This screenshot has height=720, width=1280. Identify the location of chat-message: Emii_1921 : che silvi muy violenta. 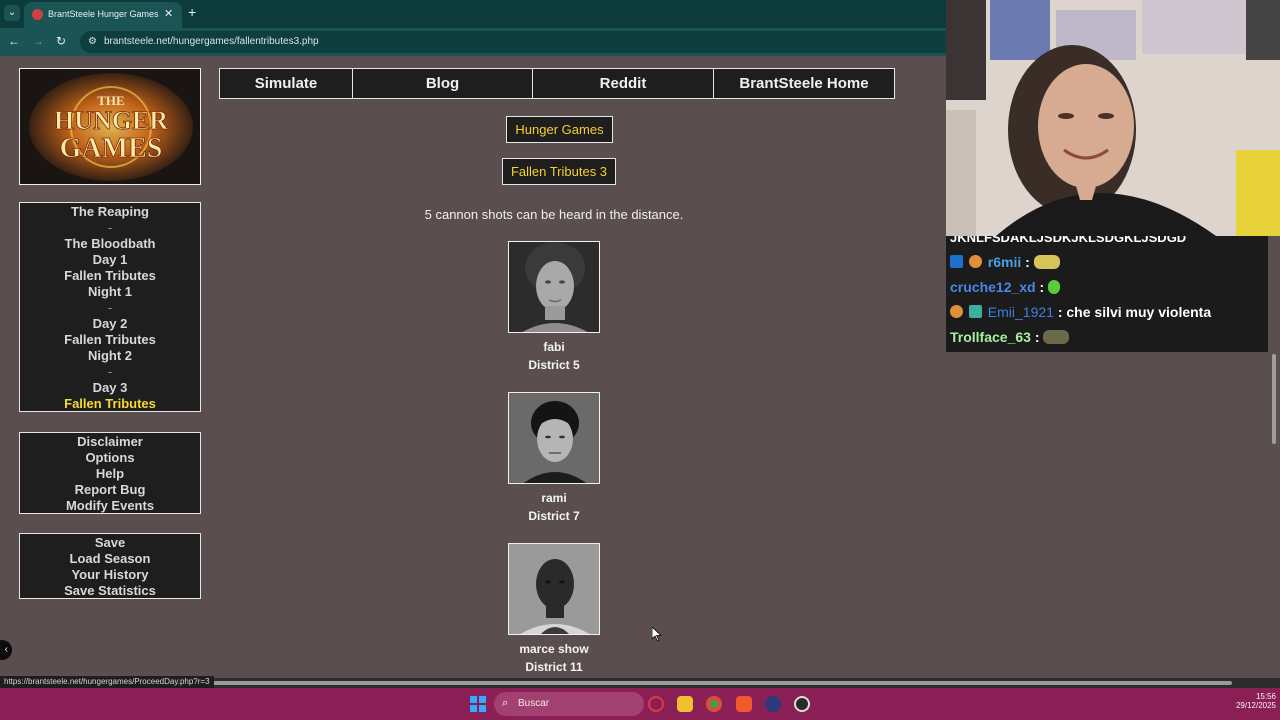
(1080, 312).